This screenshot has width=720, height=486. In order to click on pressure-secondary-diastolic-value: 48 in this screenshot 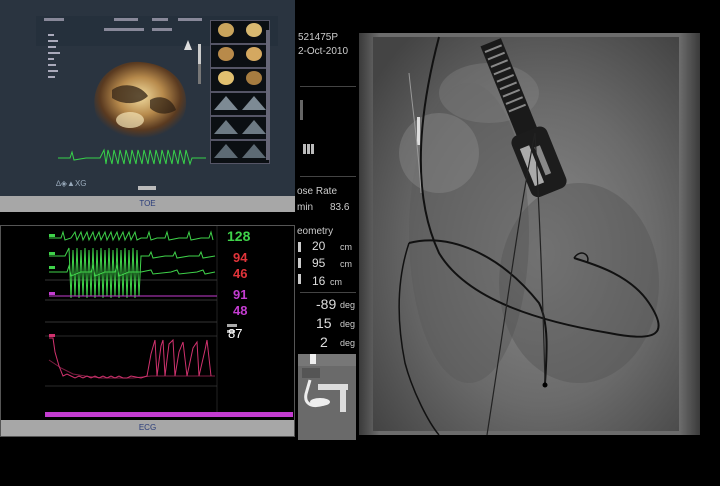, I will do `click(240, 310)`.